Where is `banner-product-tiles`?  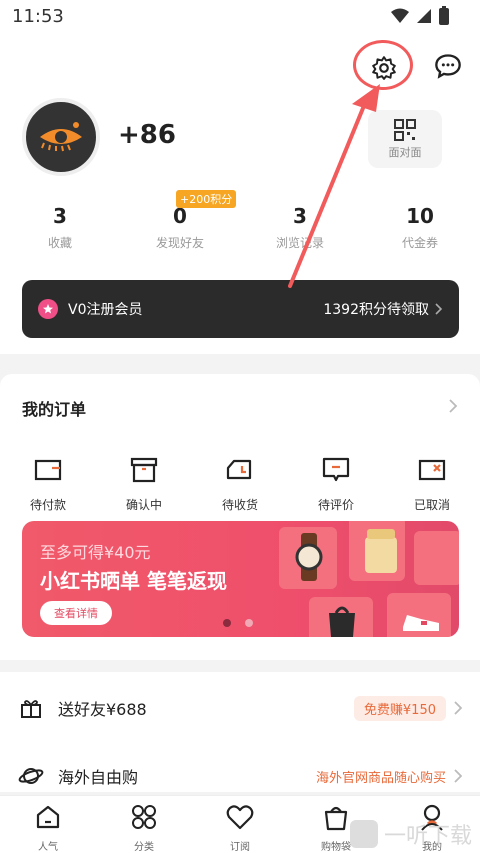 banner-product-tiles is located at coordinates (364, 579).